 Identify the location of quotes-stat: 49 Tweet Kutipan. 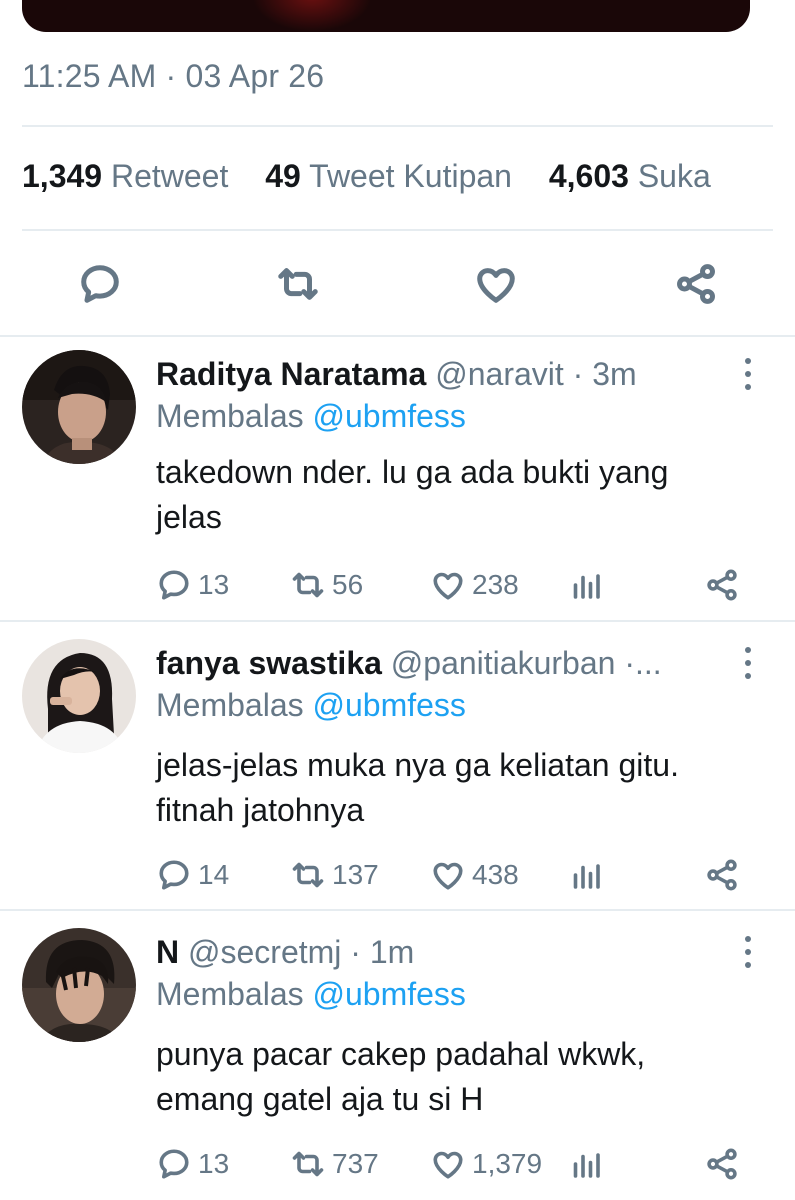
(388, 176).